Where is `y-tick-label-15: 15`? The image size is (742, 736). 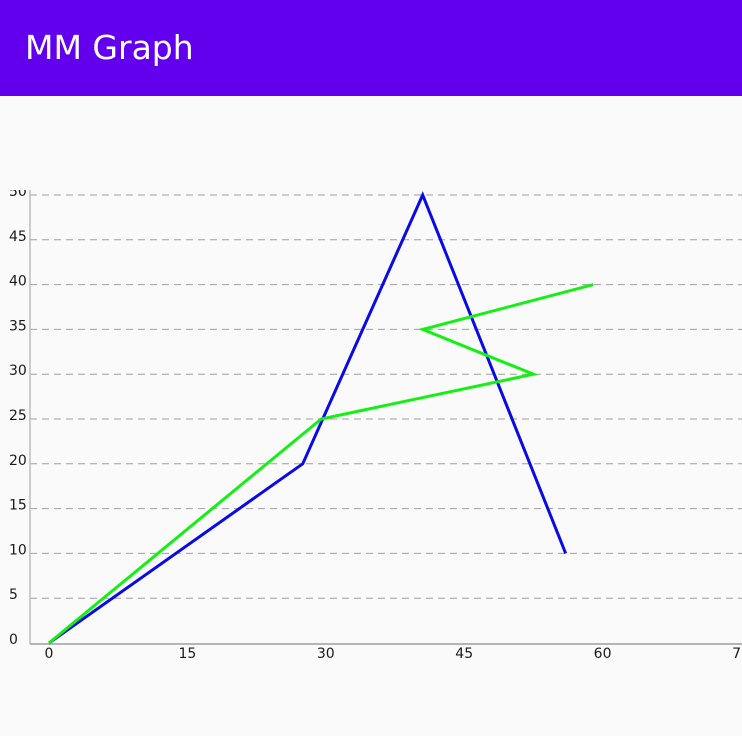
y-tick-label-15: 15 is located at coordinates (18, 506).